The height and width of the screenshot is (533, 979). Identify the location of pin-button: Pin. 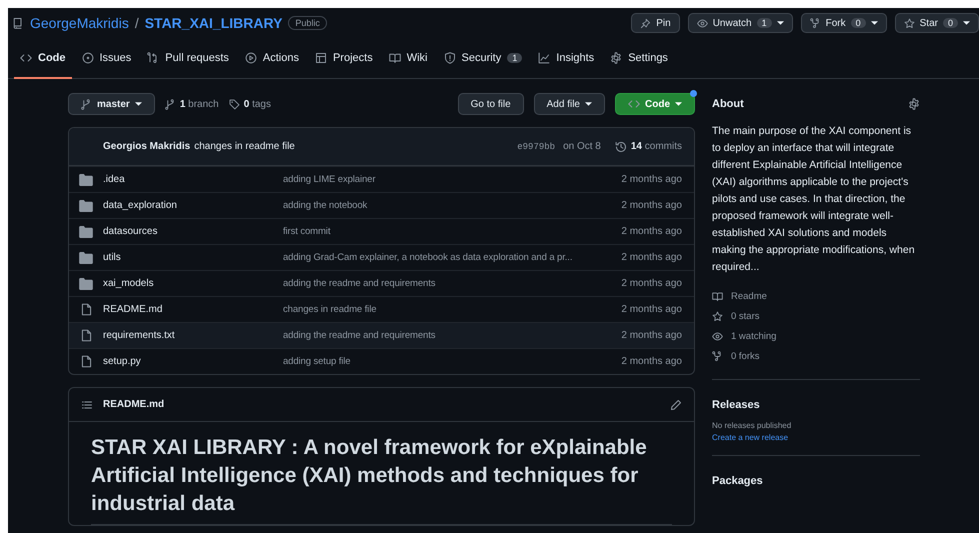
(655, 23).